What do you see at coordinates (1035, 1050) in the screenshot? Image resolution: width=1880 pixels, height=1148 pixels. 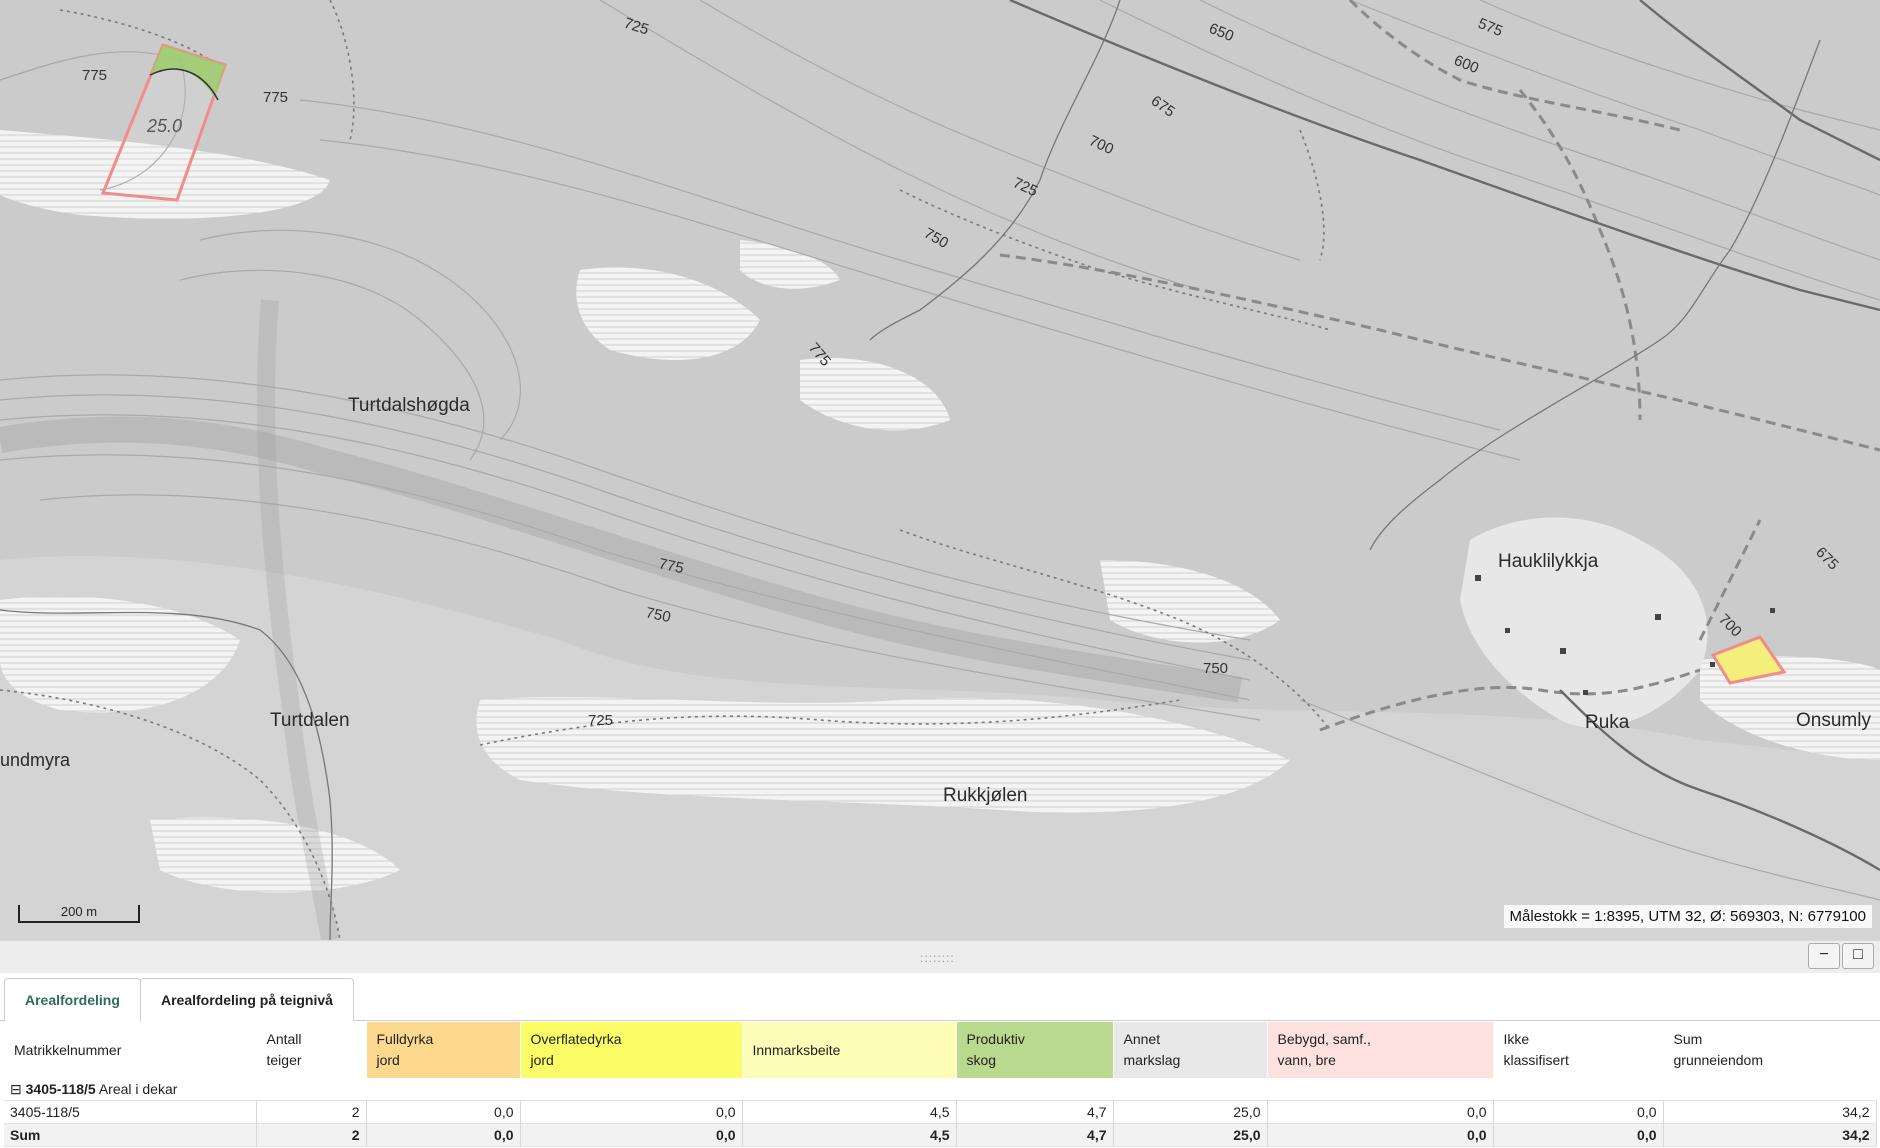 I see `column-header: Produktiv skog` at bounding box center [1035, 1050].